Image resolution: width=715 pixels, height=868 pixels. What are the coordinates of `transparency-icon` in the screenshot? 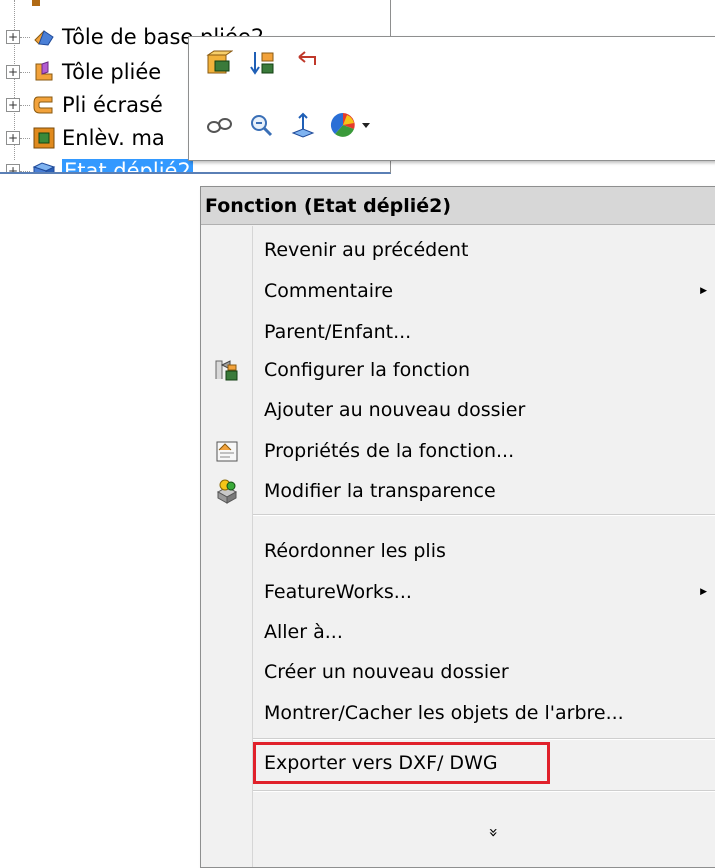 It's located at (226, 491).